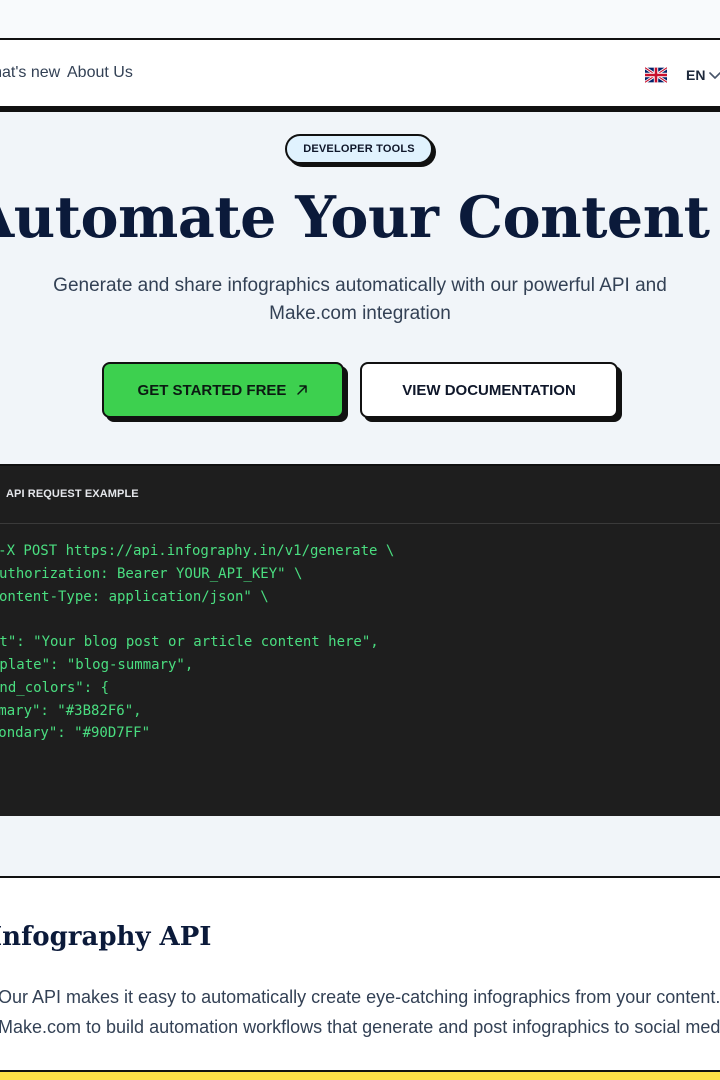  What do you see at coordinates (714, 75) in the screenshot?
I see `chevron-down-icon` at bounding box center [714, 75].